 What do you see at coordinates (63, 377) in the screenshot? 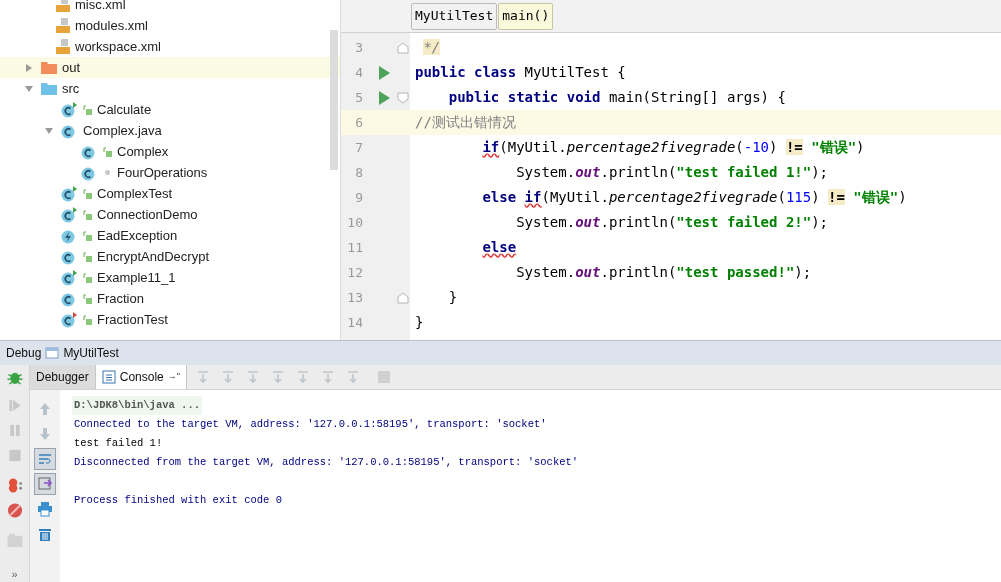
I see `debug-tab: Debugger` at bounding box center [63, 377].